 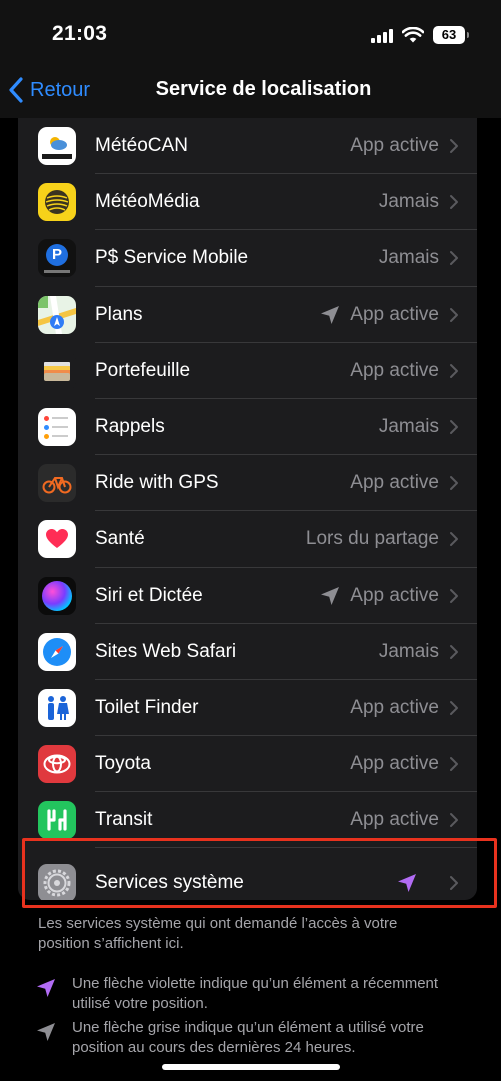 What do you see at coordinates (141, 146) in the screenshot?
I see `app-name: MétéoCAN` at bounding box center [141, 146].